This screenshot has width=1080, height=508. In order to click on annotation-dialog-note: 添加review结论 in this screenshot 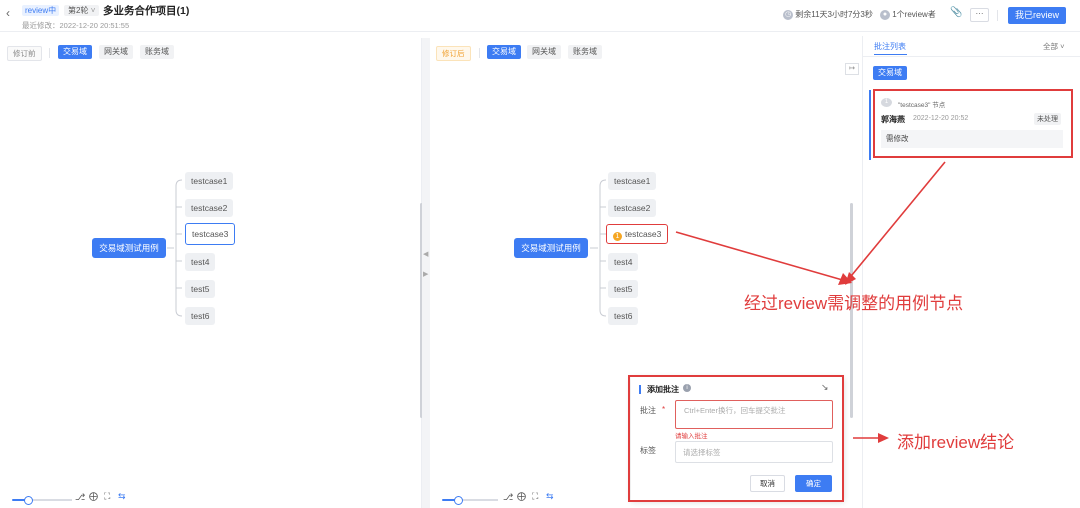, I will do `click(956, 442)`.